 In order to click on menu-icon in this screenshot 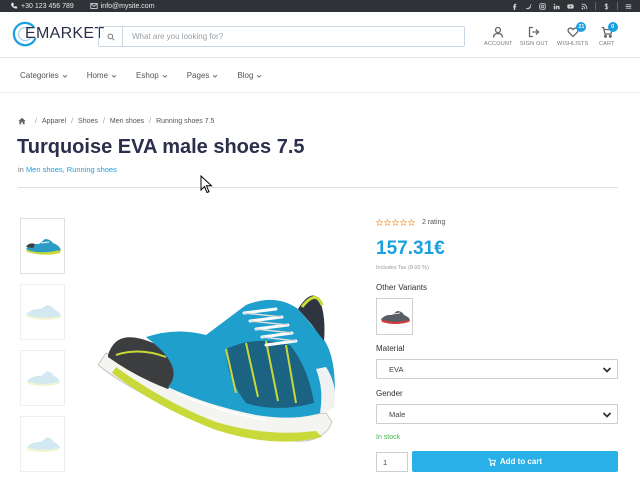, I will do `click(628, 6)`.